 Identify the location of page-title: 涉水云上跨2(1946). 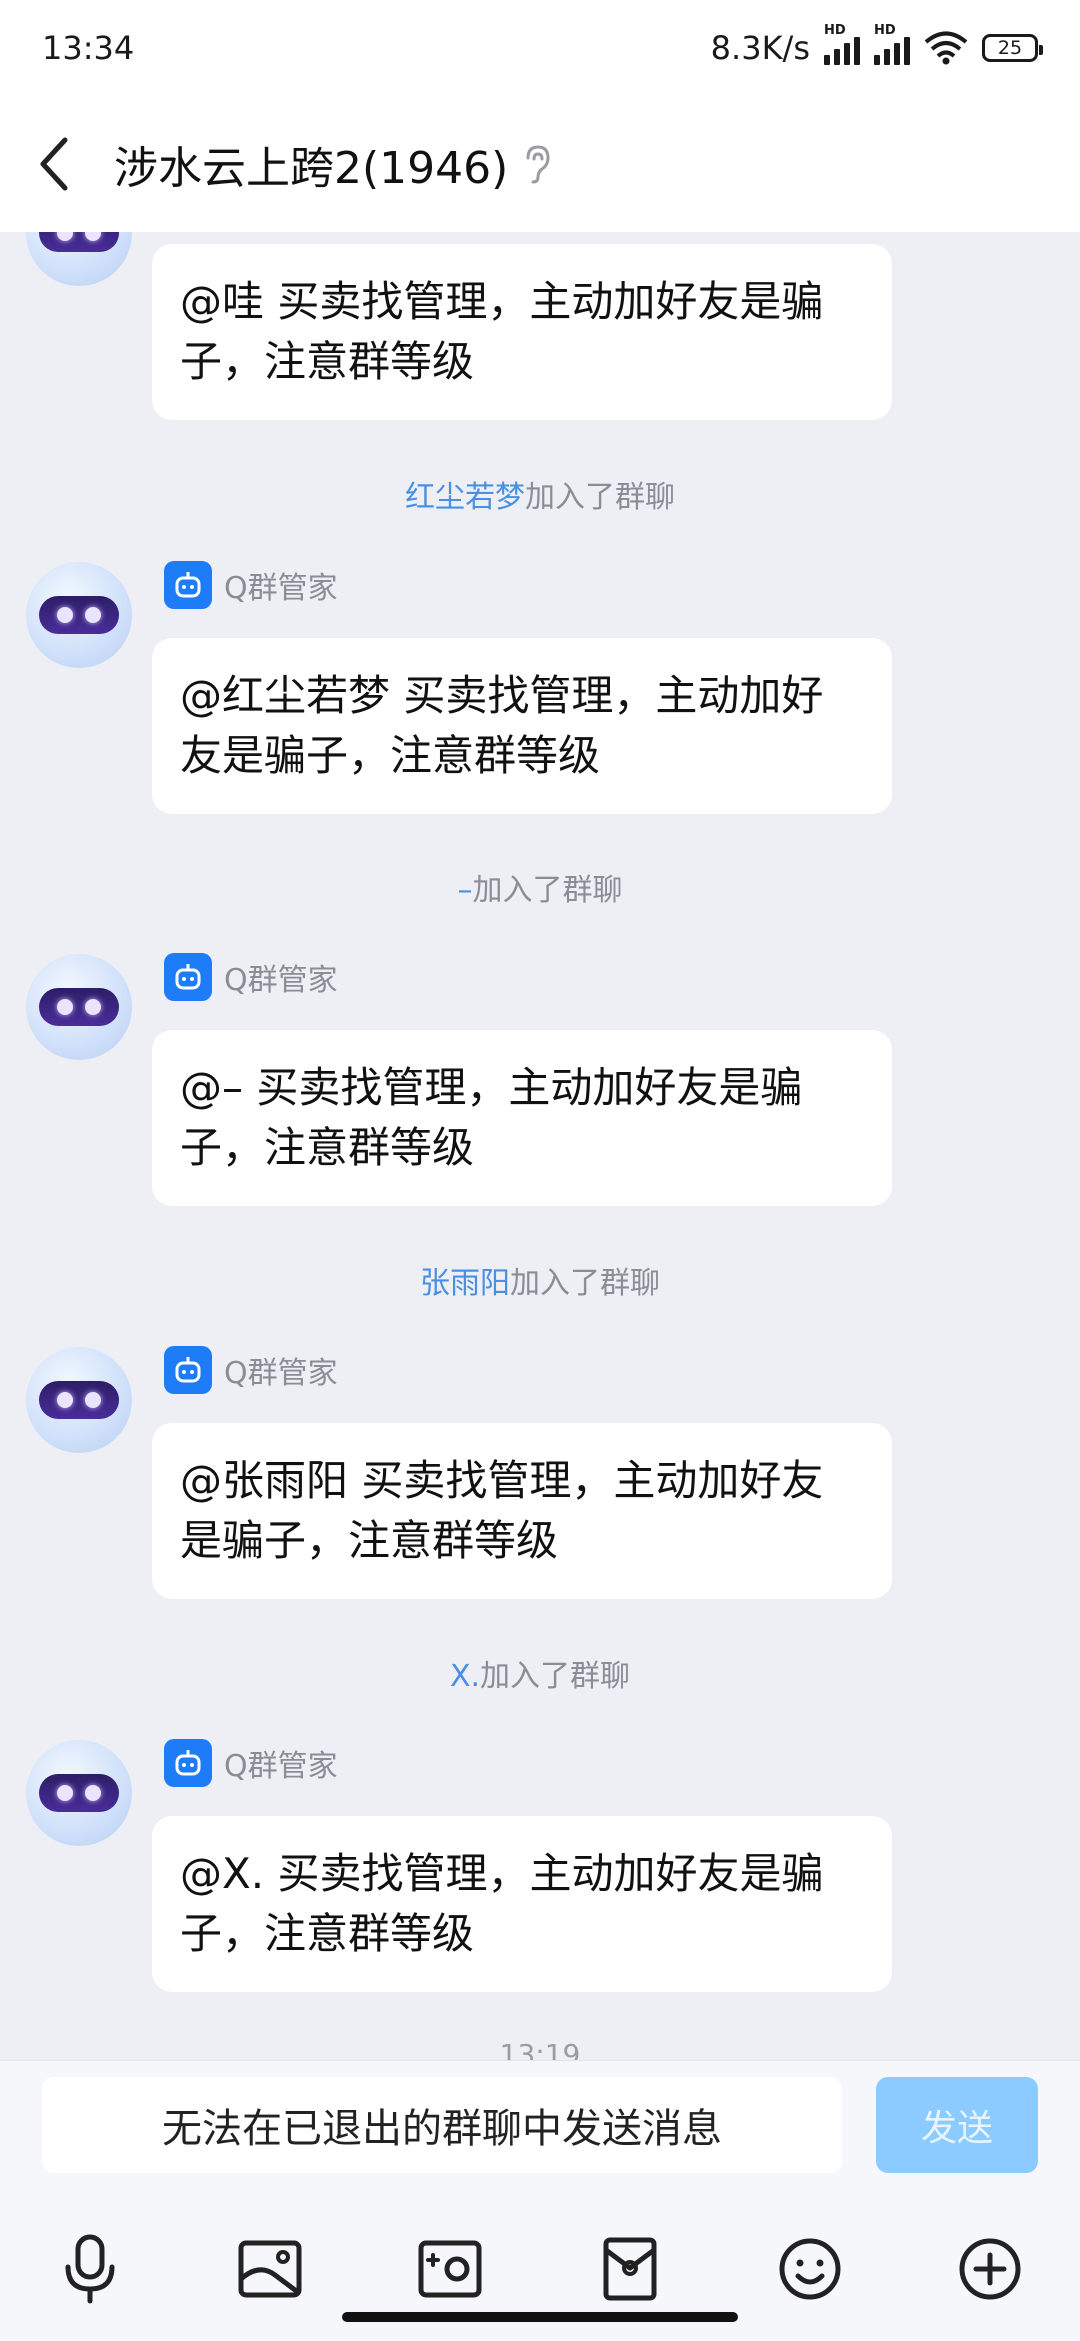
(311, 164).